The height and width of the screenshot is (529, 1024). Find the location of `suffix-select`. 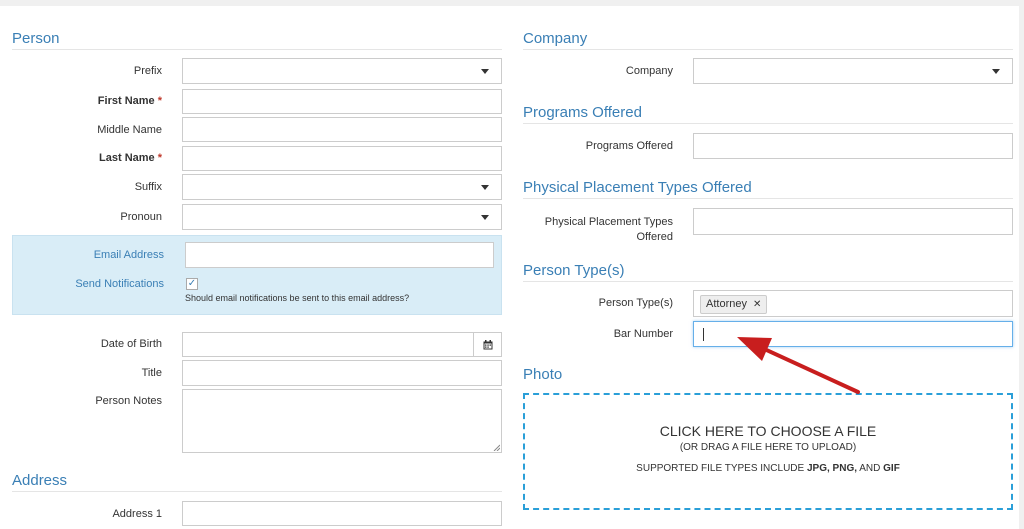

suffix-select is located at coordinates (342, 187).